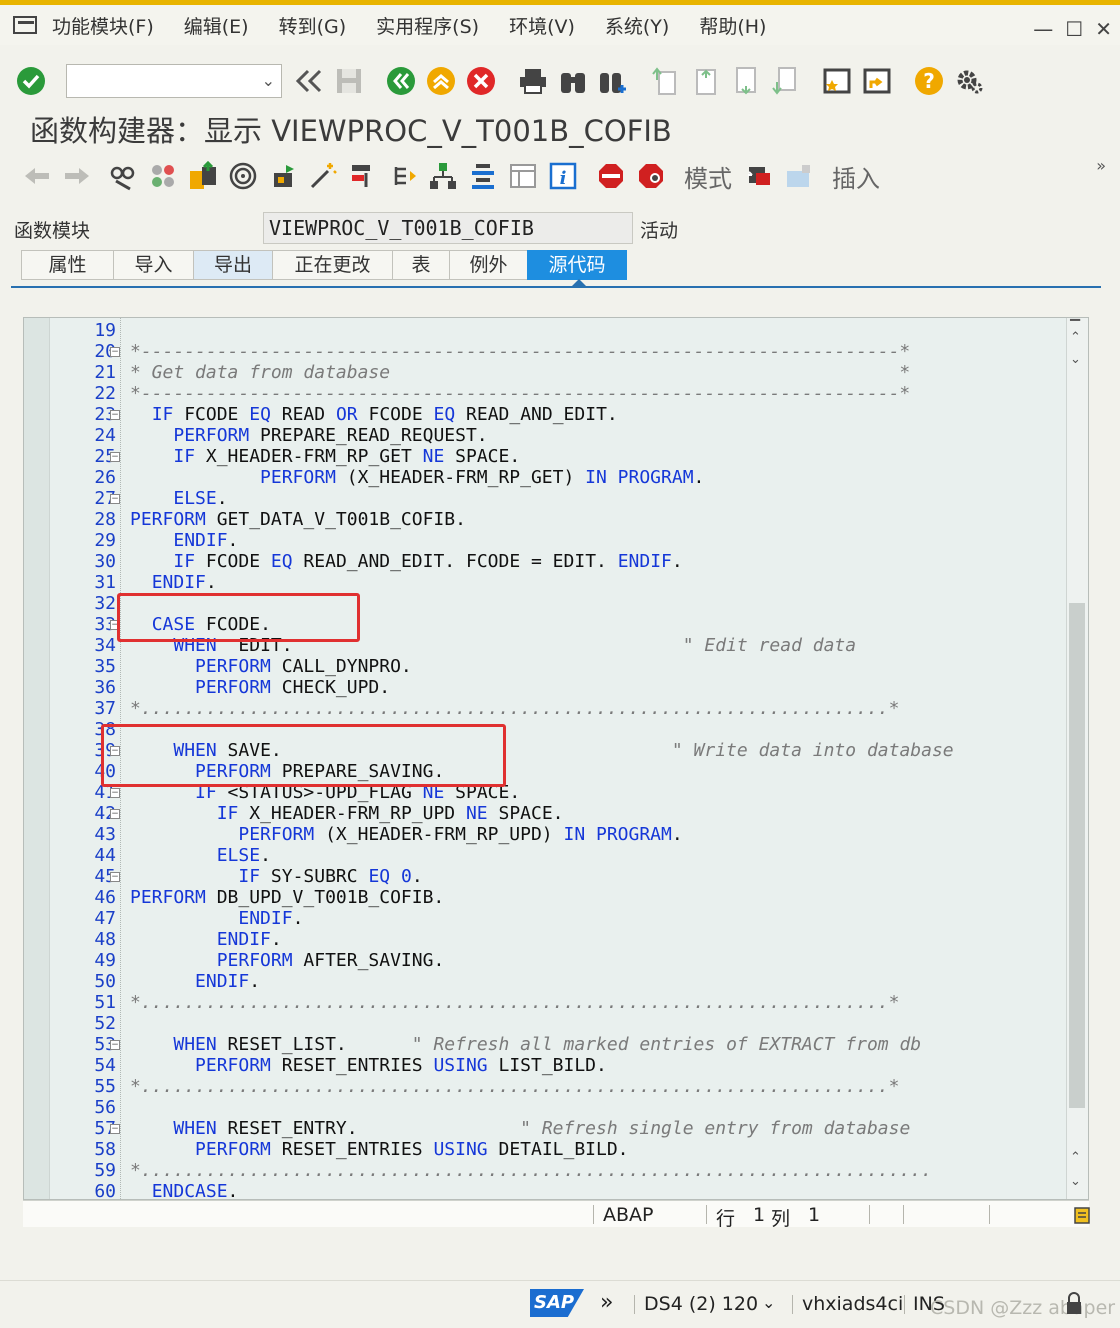 This screenshot has width=1120, height=1328. Describe the element at coordinates (483, 176) in the screenshot. I see `pretty-printer-icon` at that location.